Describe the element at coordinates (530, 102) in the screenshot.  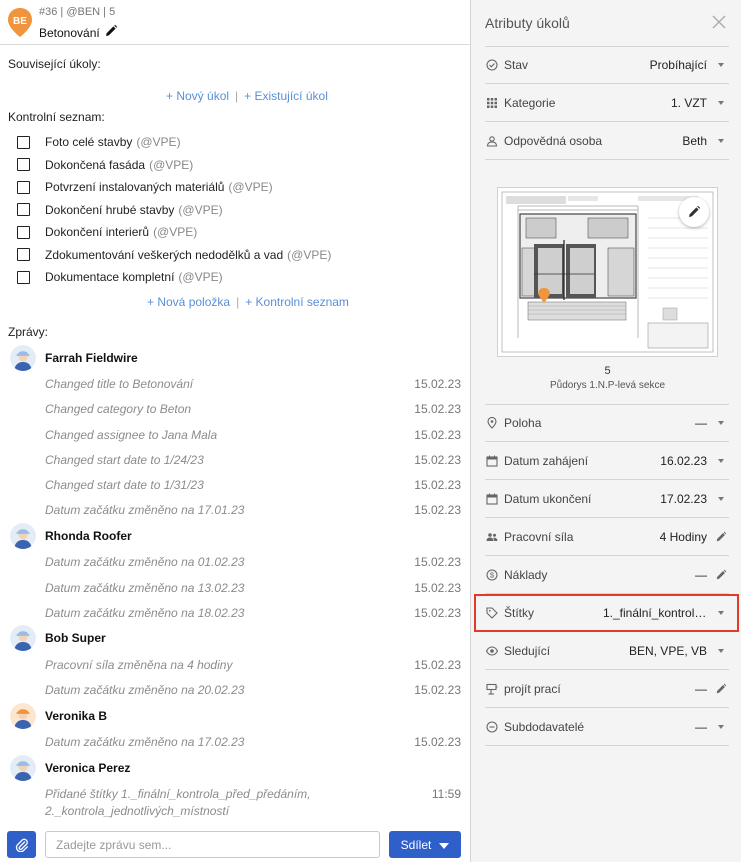
I see `attribute-label: Kategorie` at that location.